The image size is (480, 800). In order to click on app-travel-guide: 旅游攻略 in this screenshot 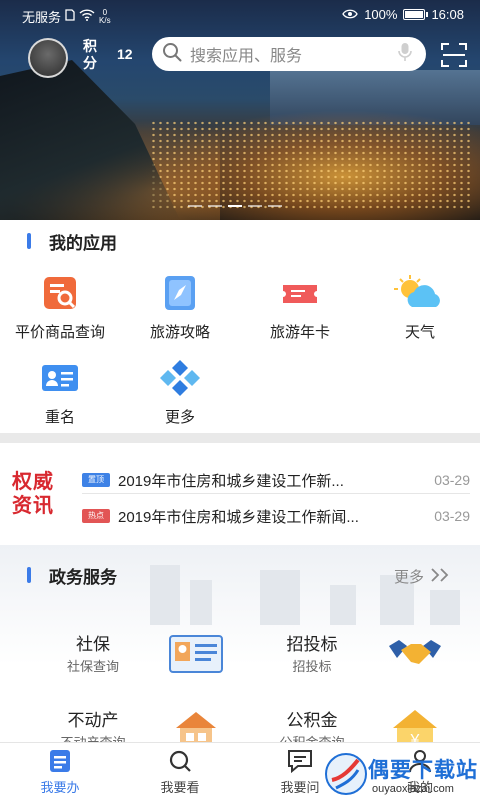, I will do `click(180, 313)`.